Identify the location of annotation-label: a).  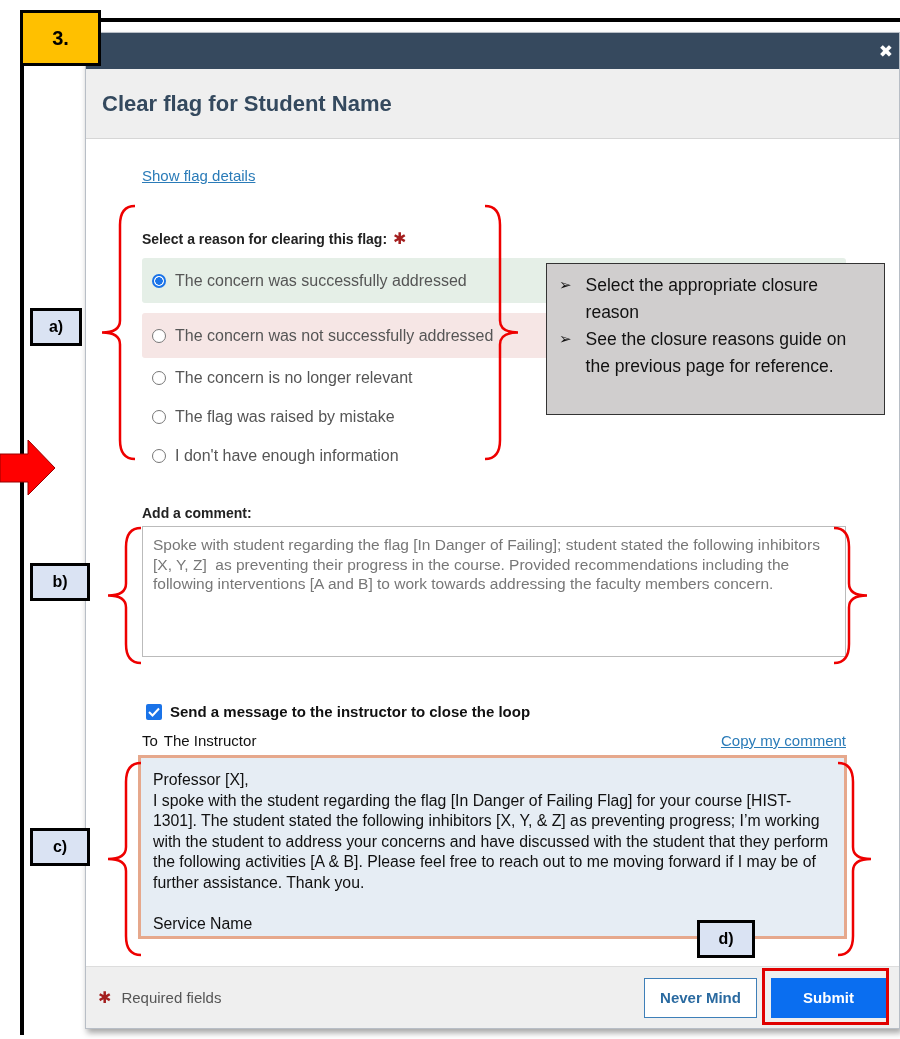
(56, 327).